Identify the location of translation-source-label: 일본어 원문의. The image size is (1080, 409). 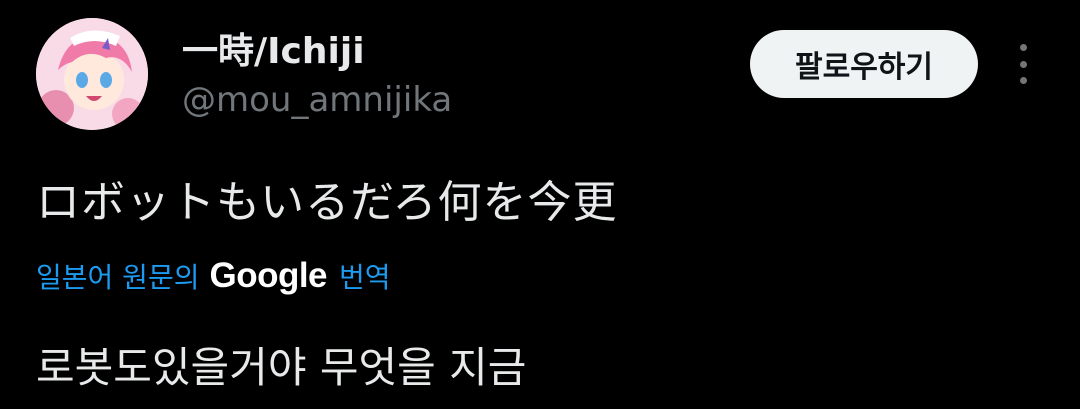
(118, 277).